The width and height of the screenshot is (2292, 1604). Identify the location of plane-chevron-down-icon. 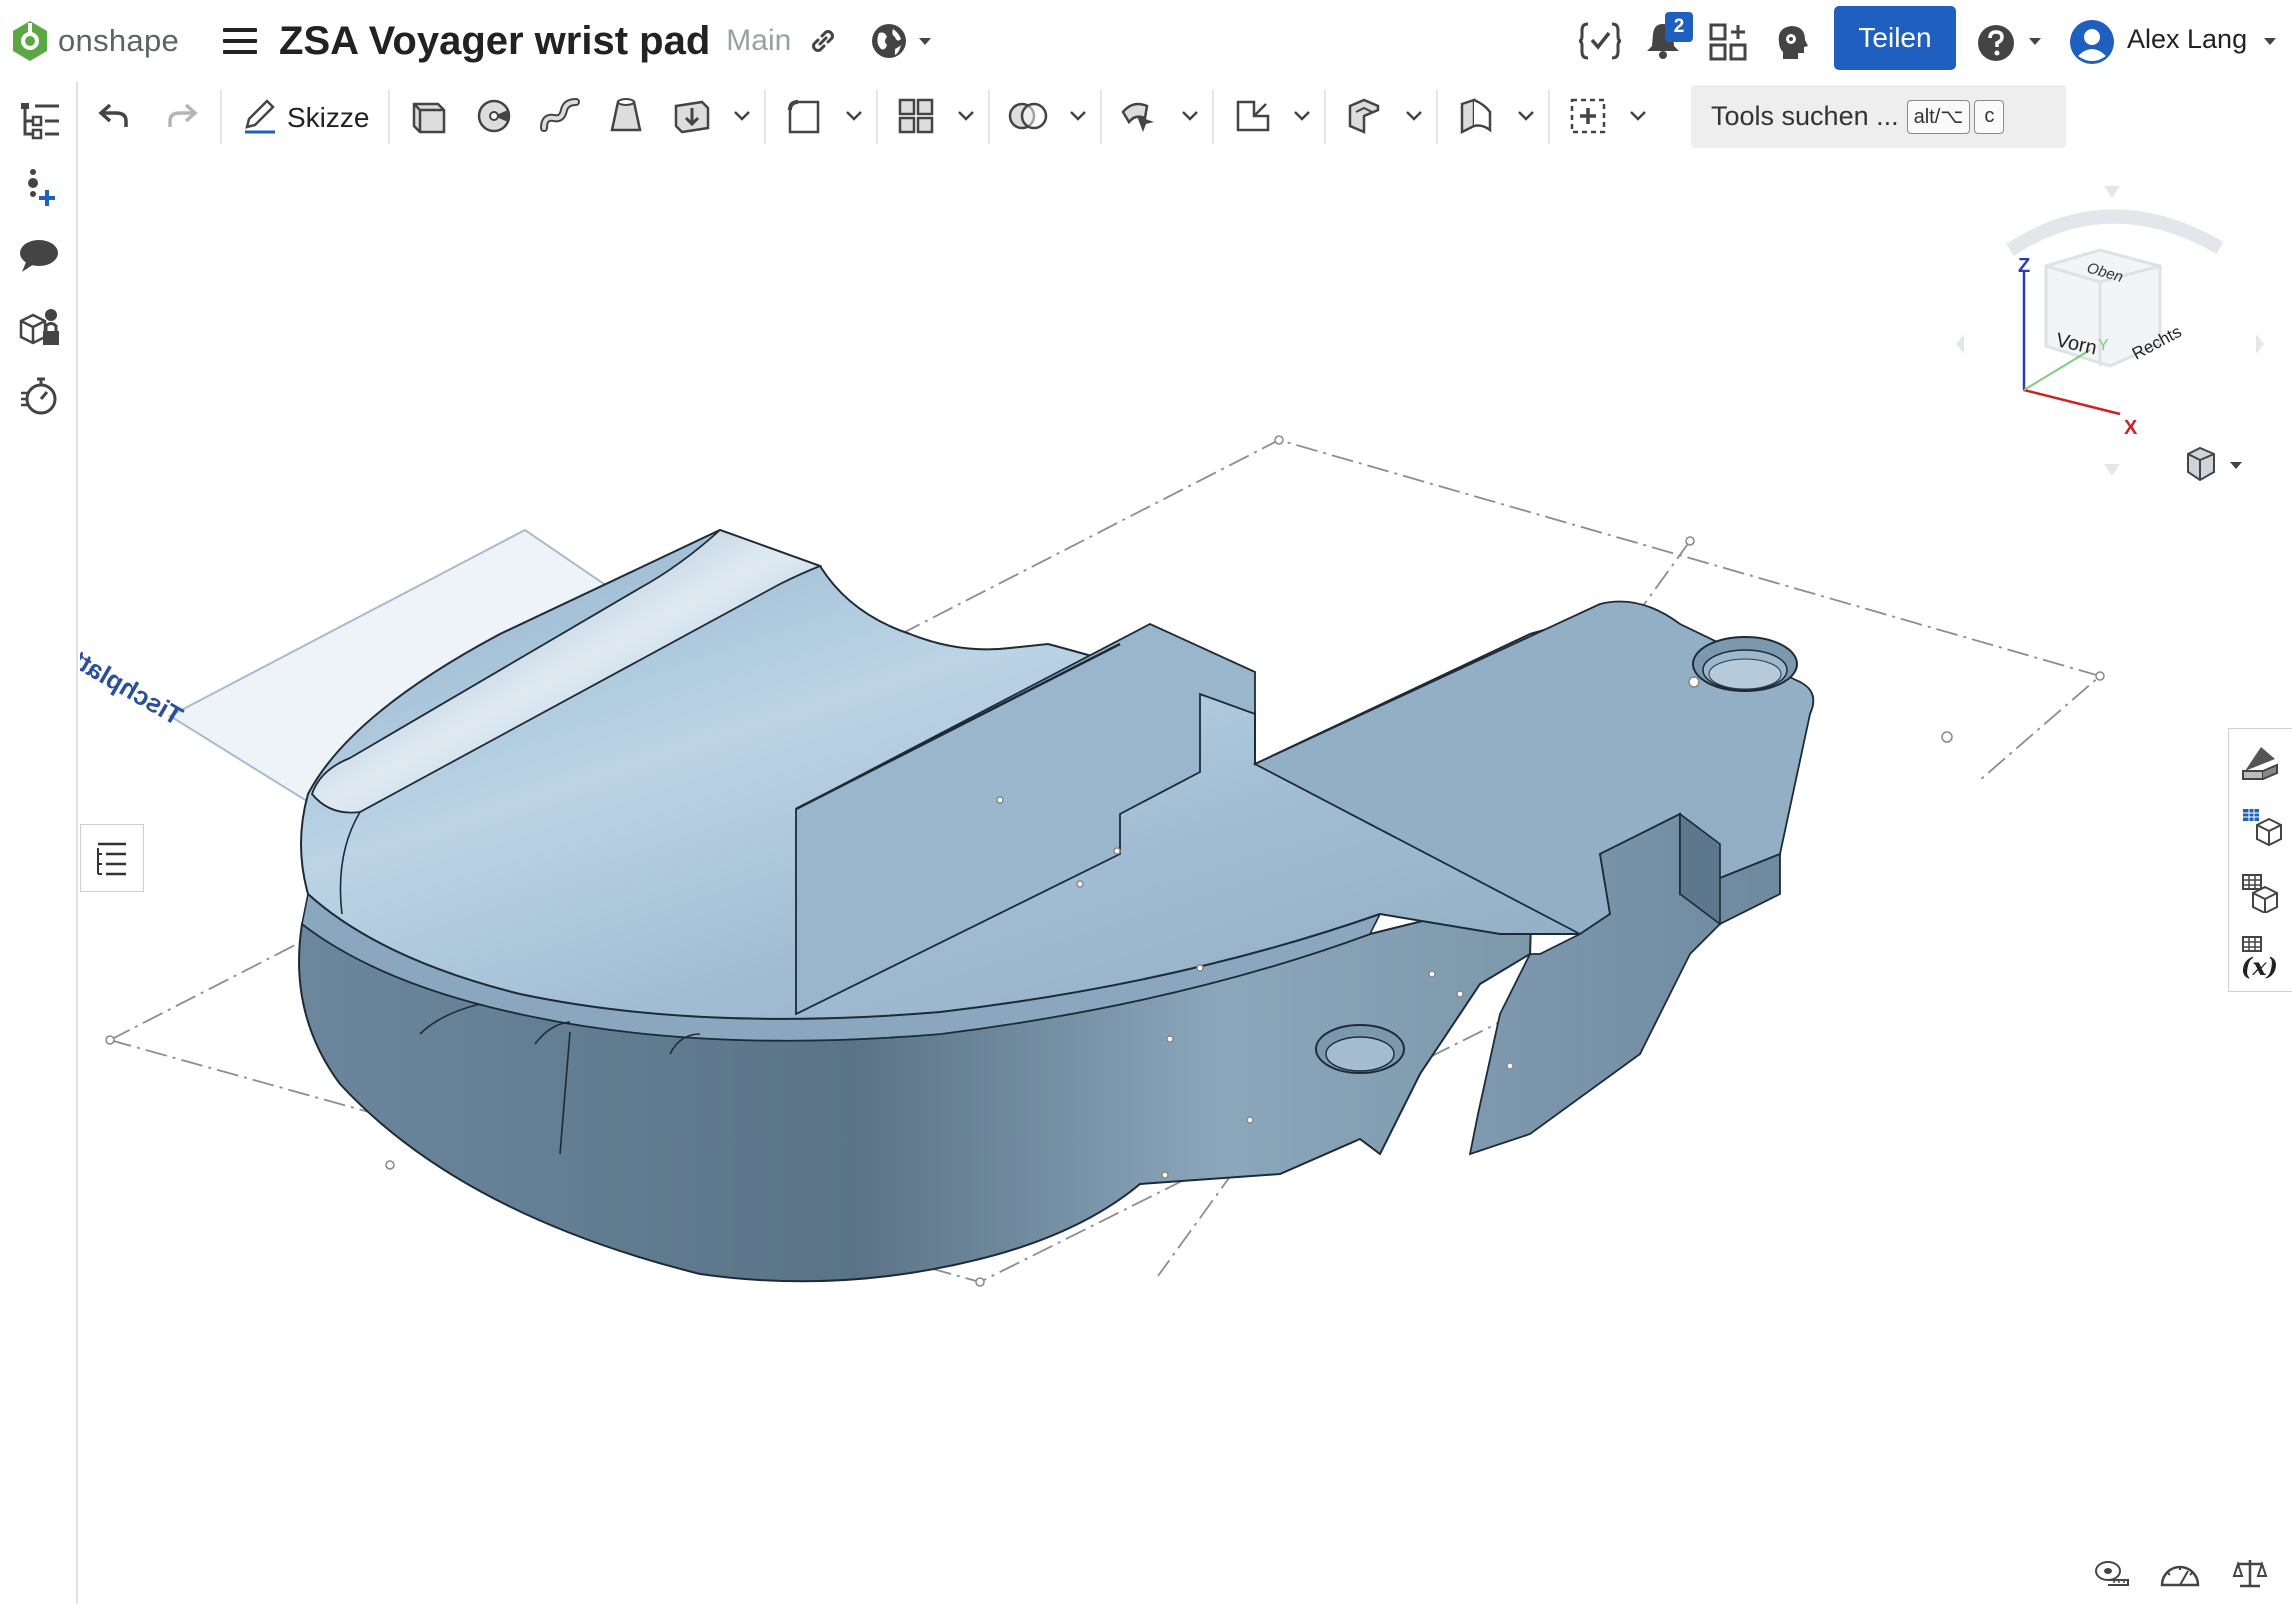
(1302, 116).